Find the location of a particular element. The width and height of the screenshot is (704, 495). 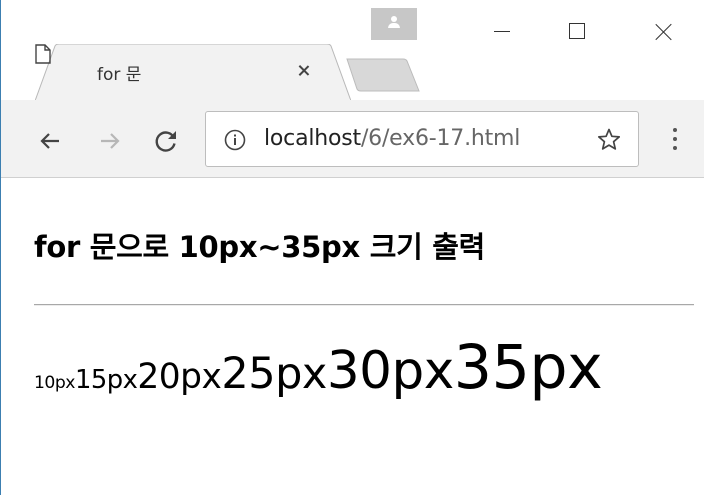

size-text-item: 30px is located at coordinates (390, 371).